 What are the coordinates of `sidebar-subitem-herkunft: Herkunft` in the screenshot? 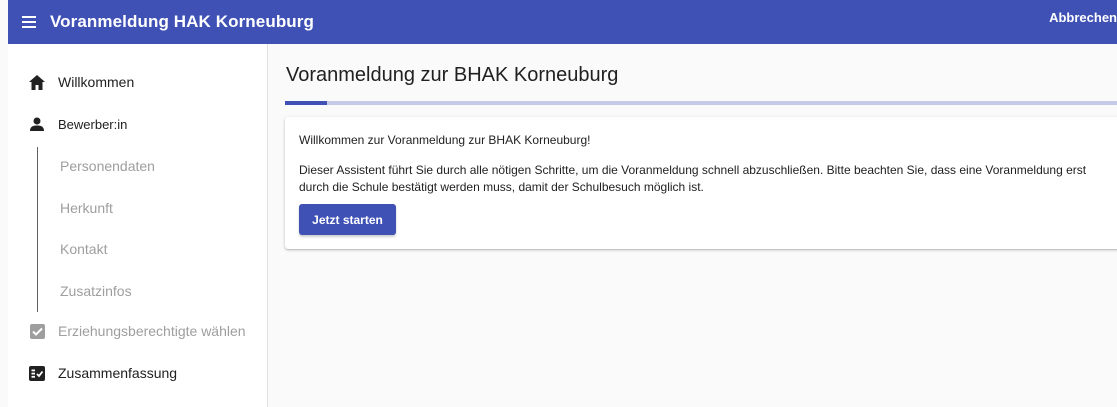 It's located at (86, 208).